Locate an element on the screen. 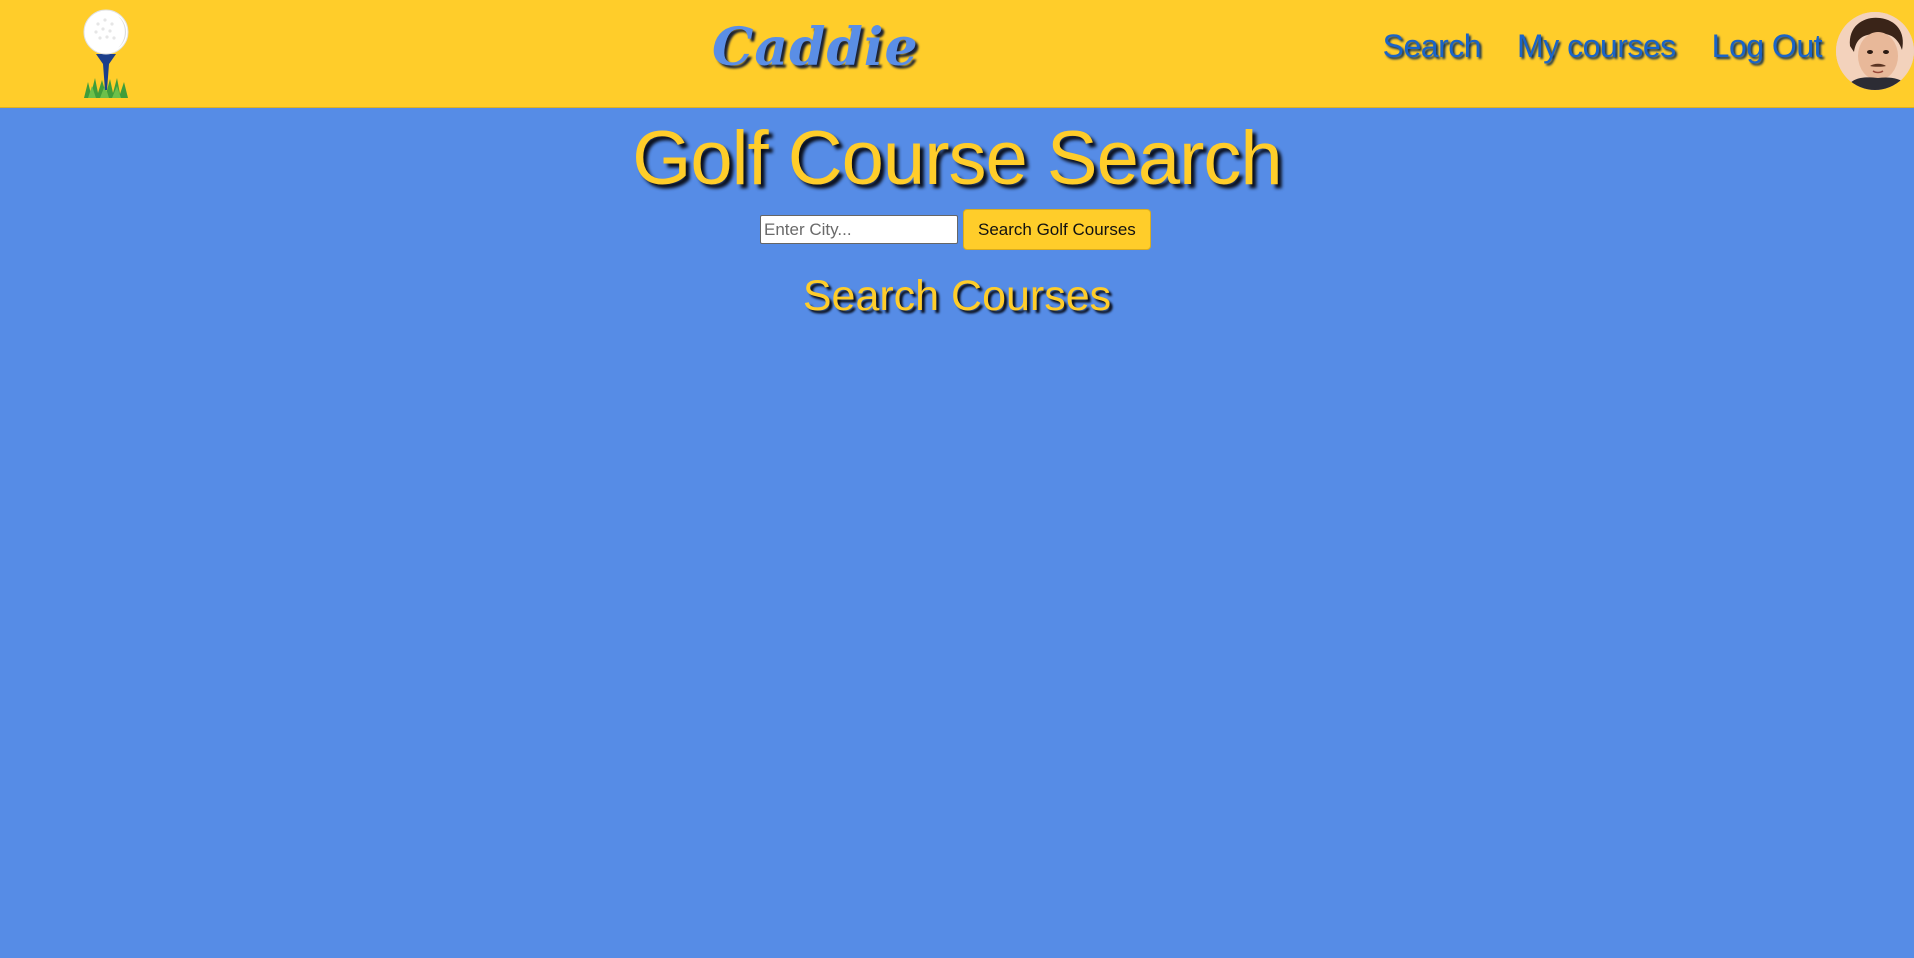 Image resolution: width=1914 pixels, height=958 pixels. nav-links: Search My courses Log Out is located at coordinates (1603, 46).